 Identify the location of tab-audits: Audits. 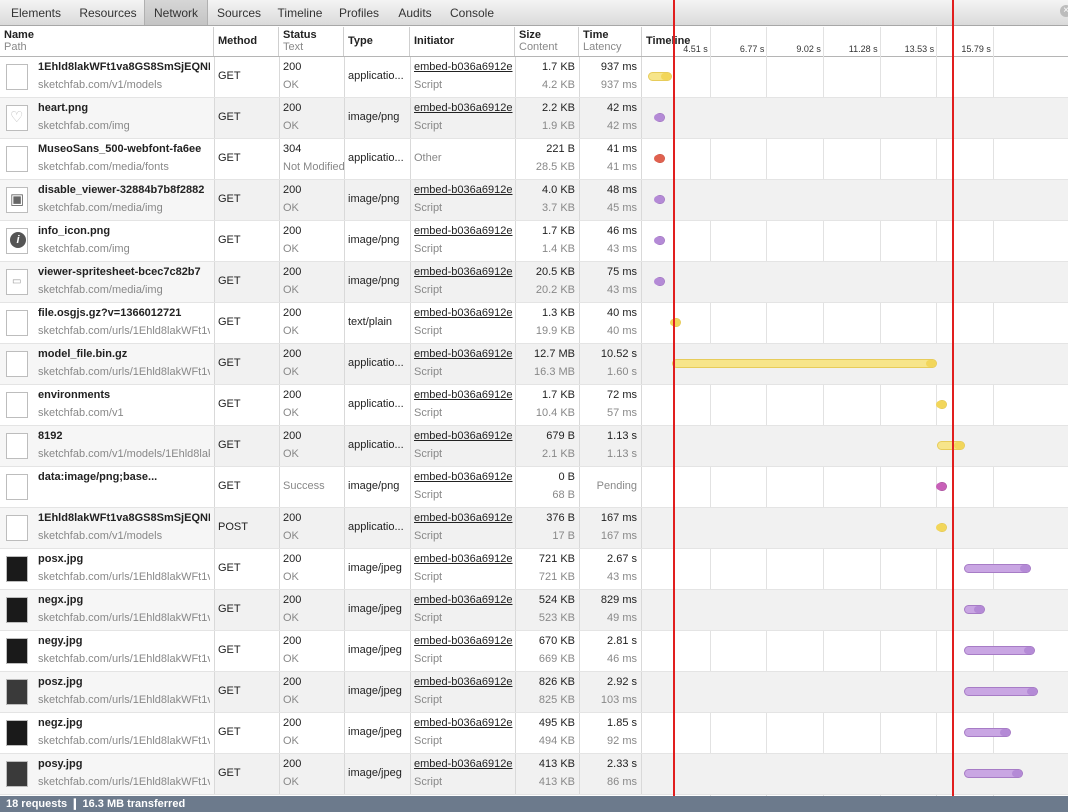
(415, 12).